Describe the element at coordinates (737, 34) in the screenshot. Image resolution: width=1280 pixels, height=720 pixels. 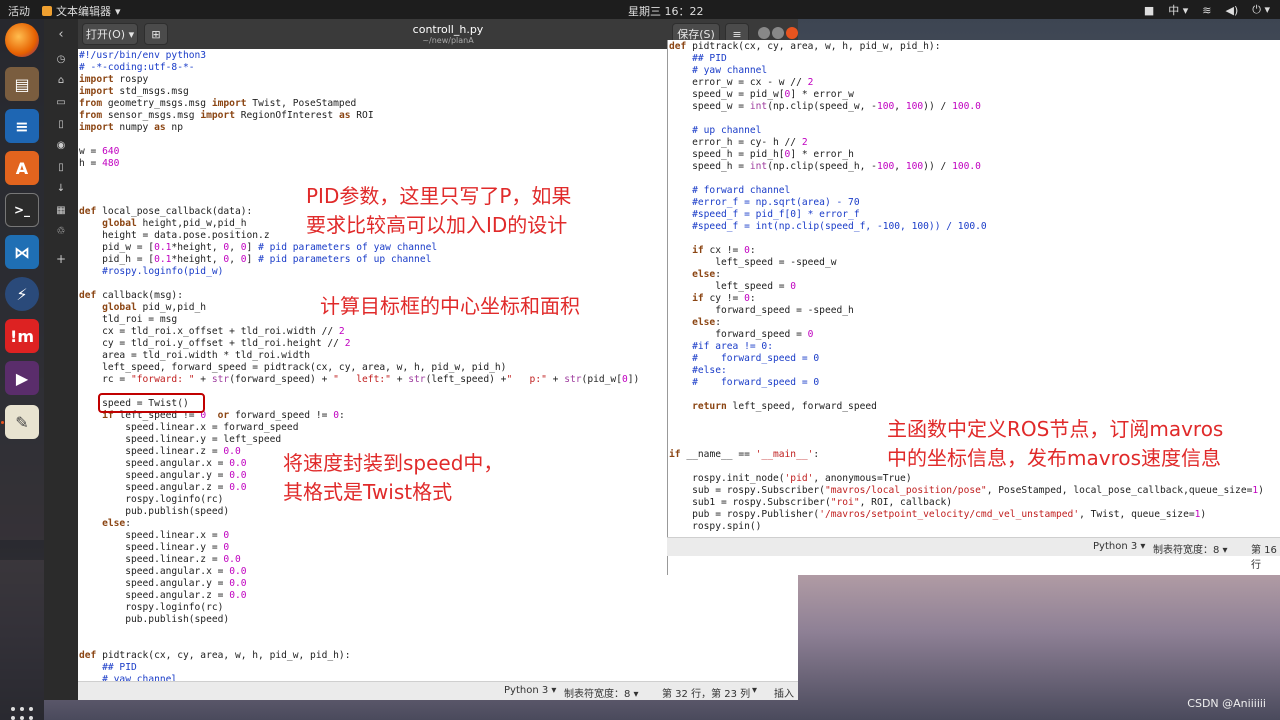
I see `menu-icon: ≡` at that location.